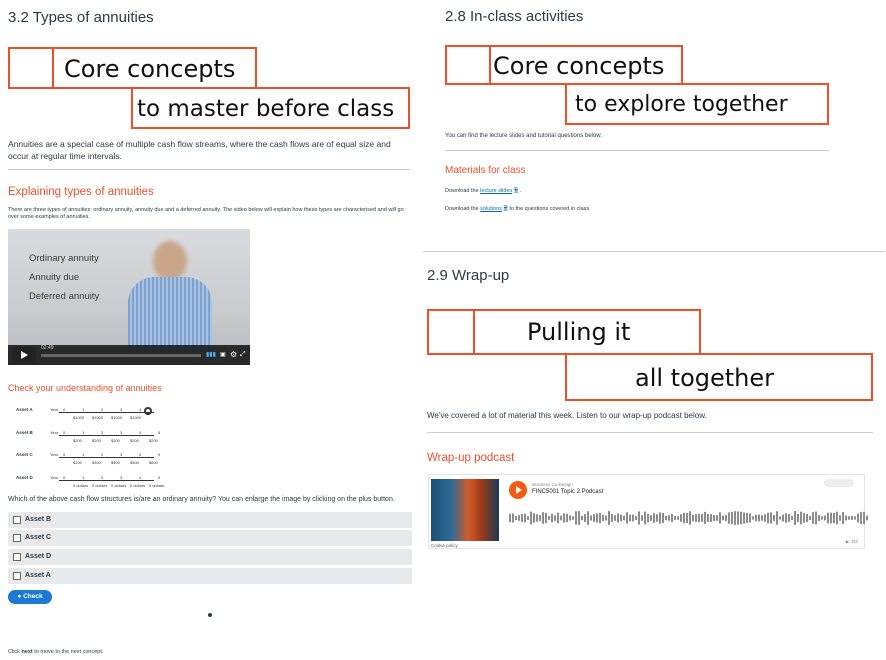 This screenshot has width=886, height=660. Describe the element at coordinates (210, 520) in the screenshot. I see `option-asset-b: Asset B` at that location.